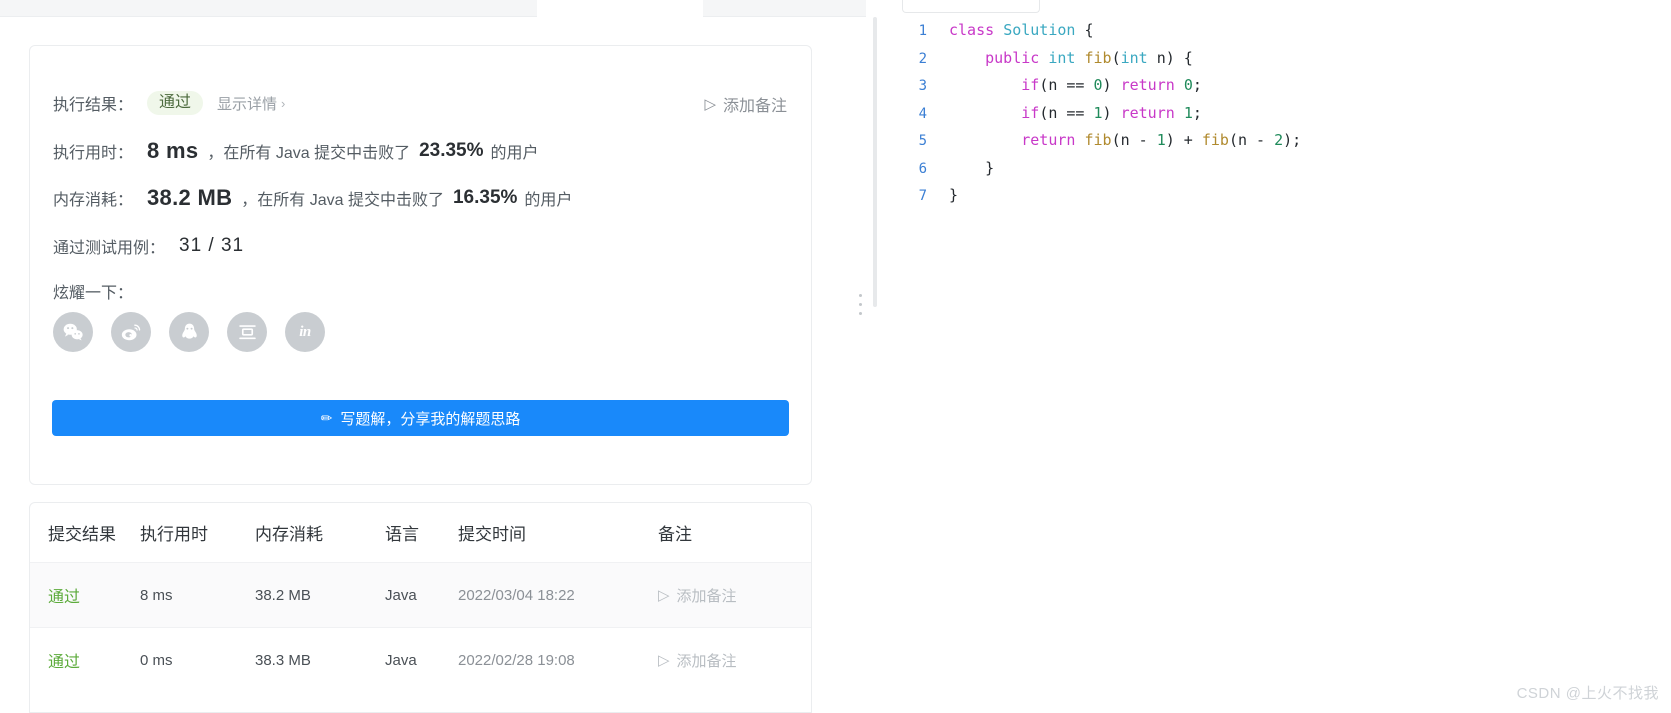 The height and width of the screenshot is (713, 1671). Describe the element at coordinates (971, 6) in the screenshot. I see `editor-tab` at that location.